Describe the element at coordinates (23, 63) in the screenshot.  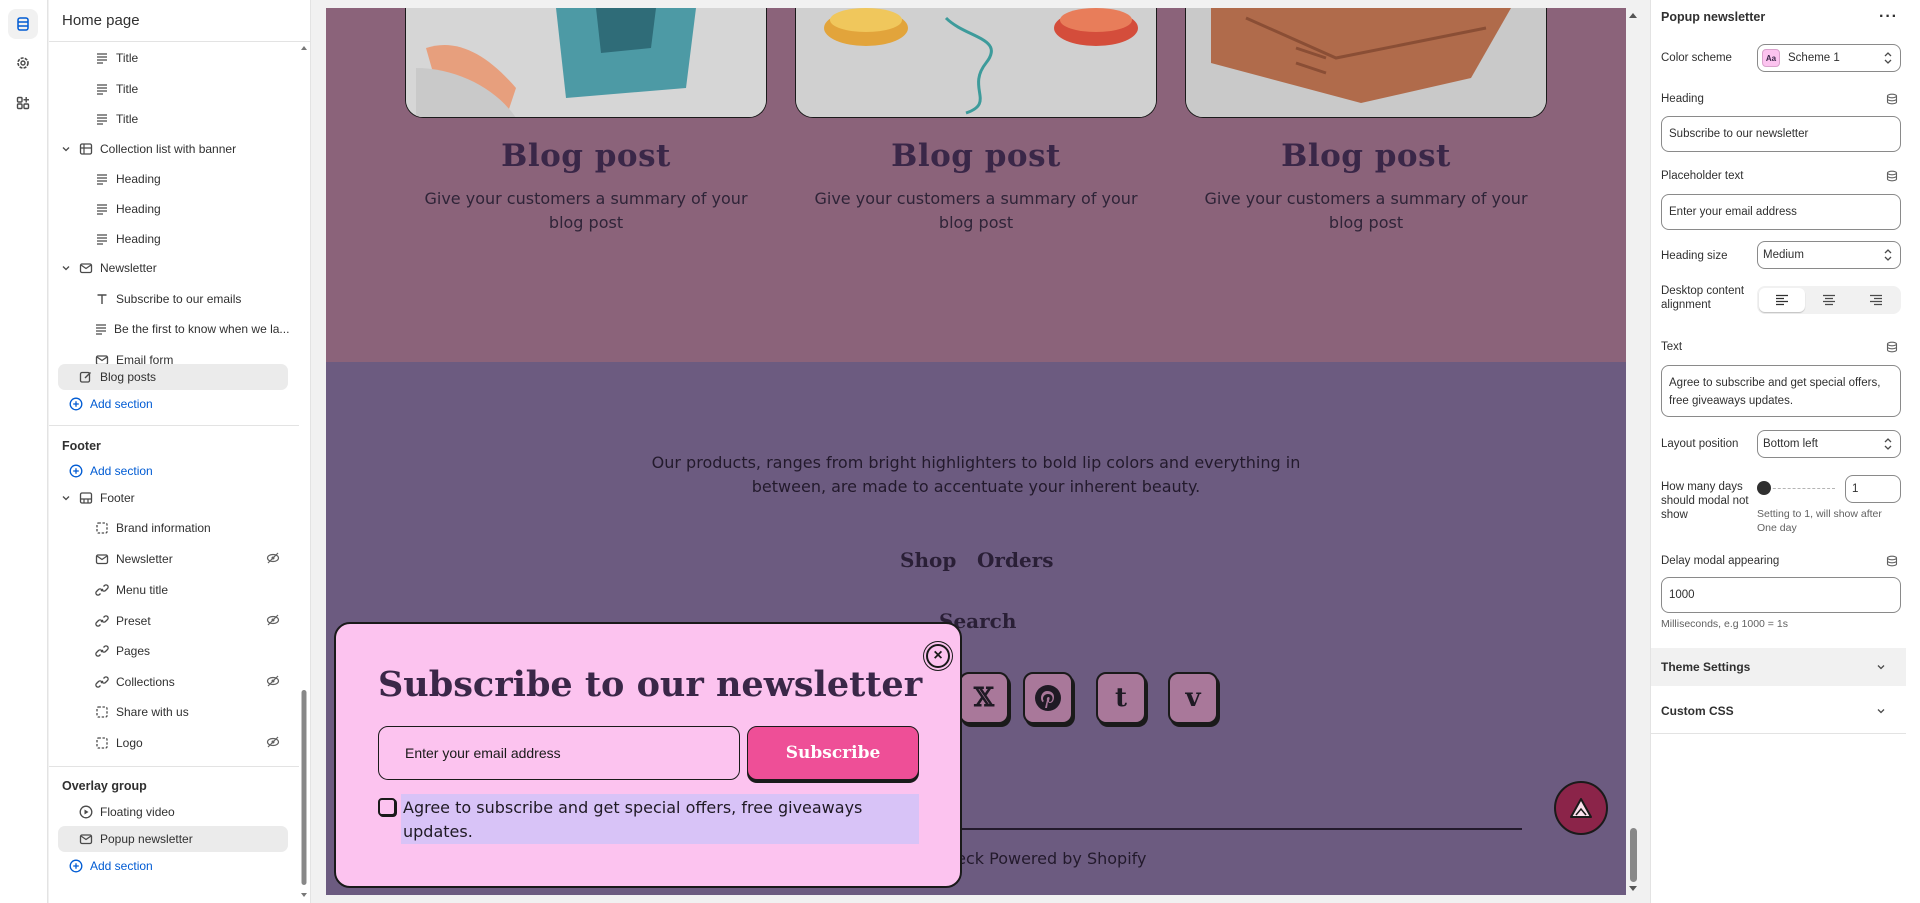
I see `gear-icon` at that location.